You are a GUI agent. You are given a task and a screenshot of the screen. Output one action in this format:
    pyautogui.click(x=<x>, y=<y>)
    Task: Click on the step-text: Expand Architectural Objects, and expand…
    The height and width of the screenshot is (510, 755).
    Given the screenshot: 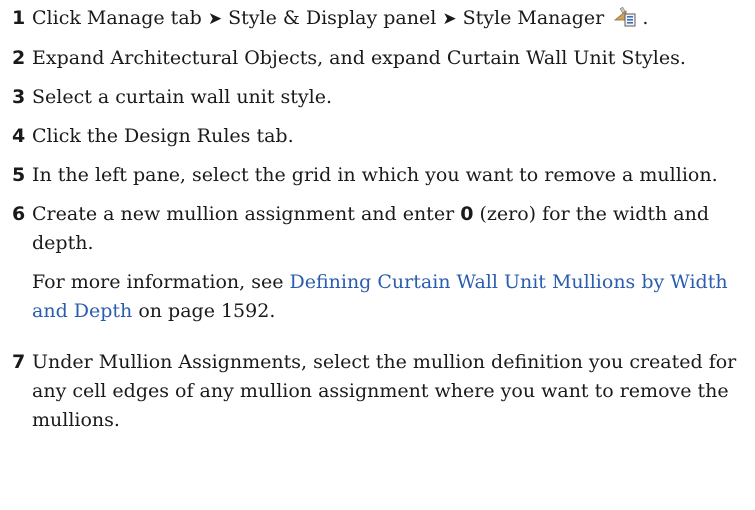 What is the action you would take?
    pyautogui.click(x=359, y=58)
    